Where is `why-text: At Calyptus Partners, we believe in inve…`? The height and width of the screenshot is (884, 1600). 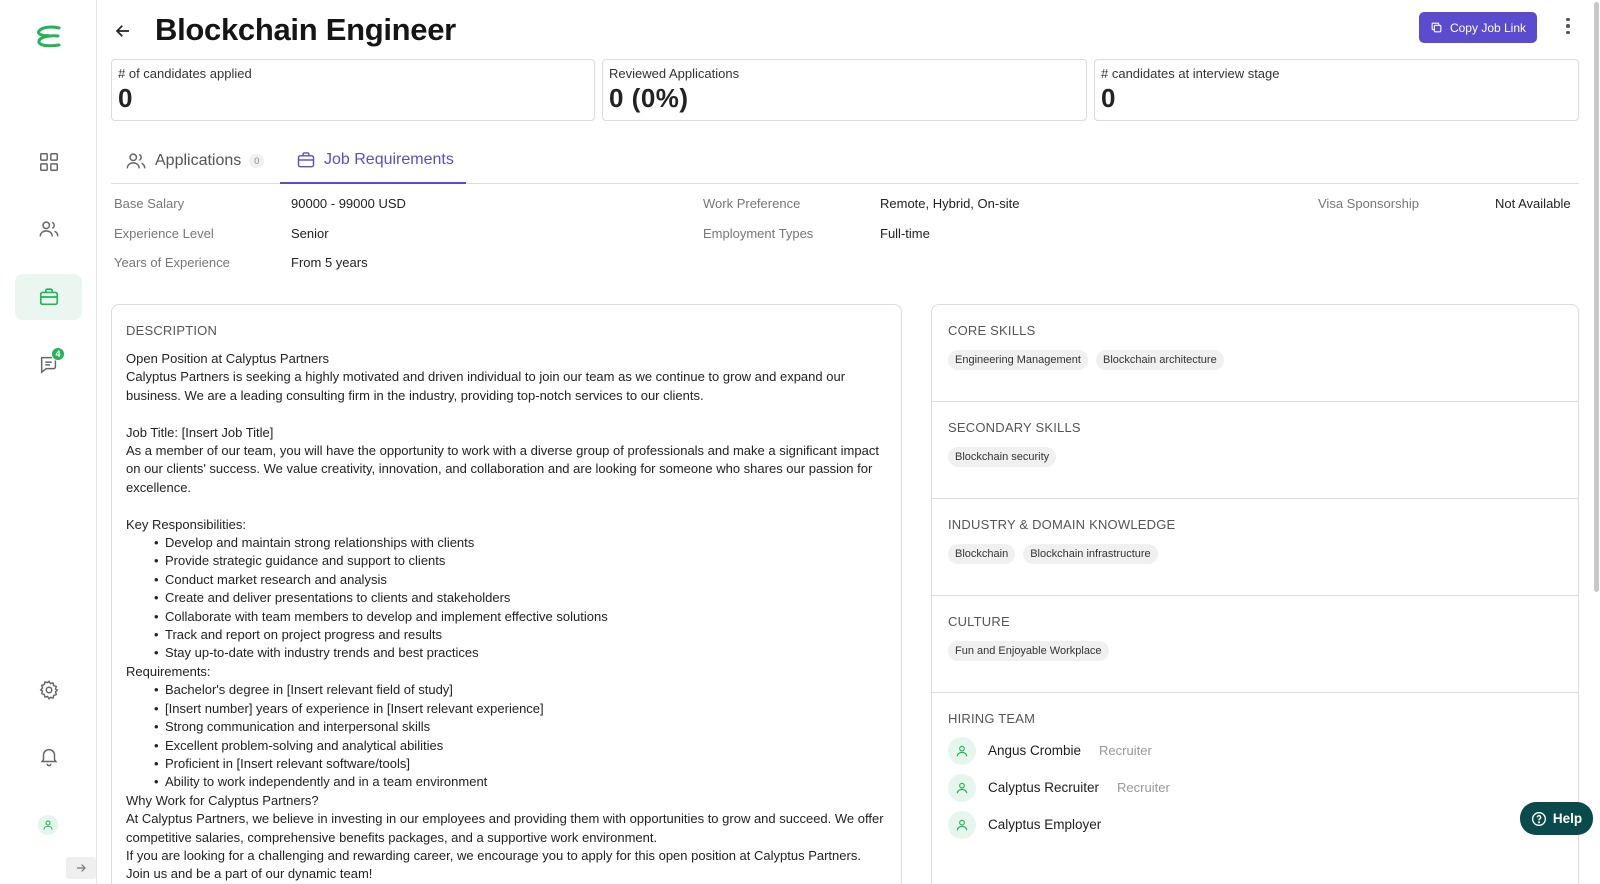
why-text: At Calyptus Partners, we believe in inve… is located at coordinates (505, 828).